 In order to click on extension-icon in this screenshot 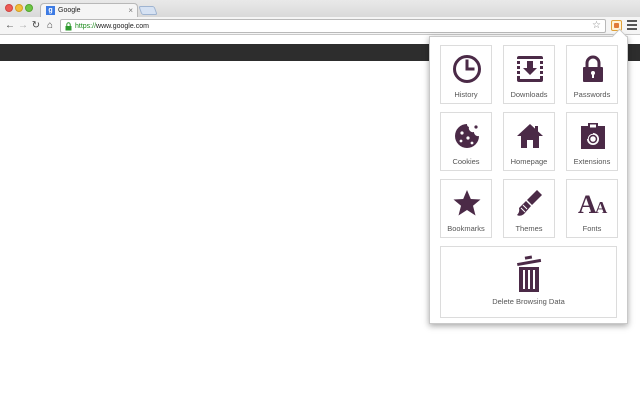, I will do `click(593, 136)`.